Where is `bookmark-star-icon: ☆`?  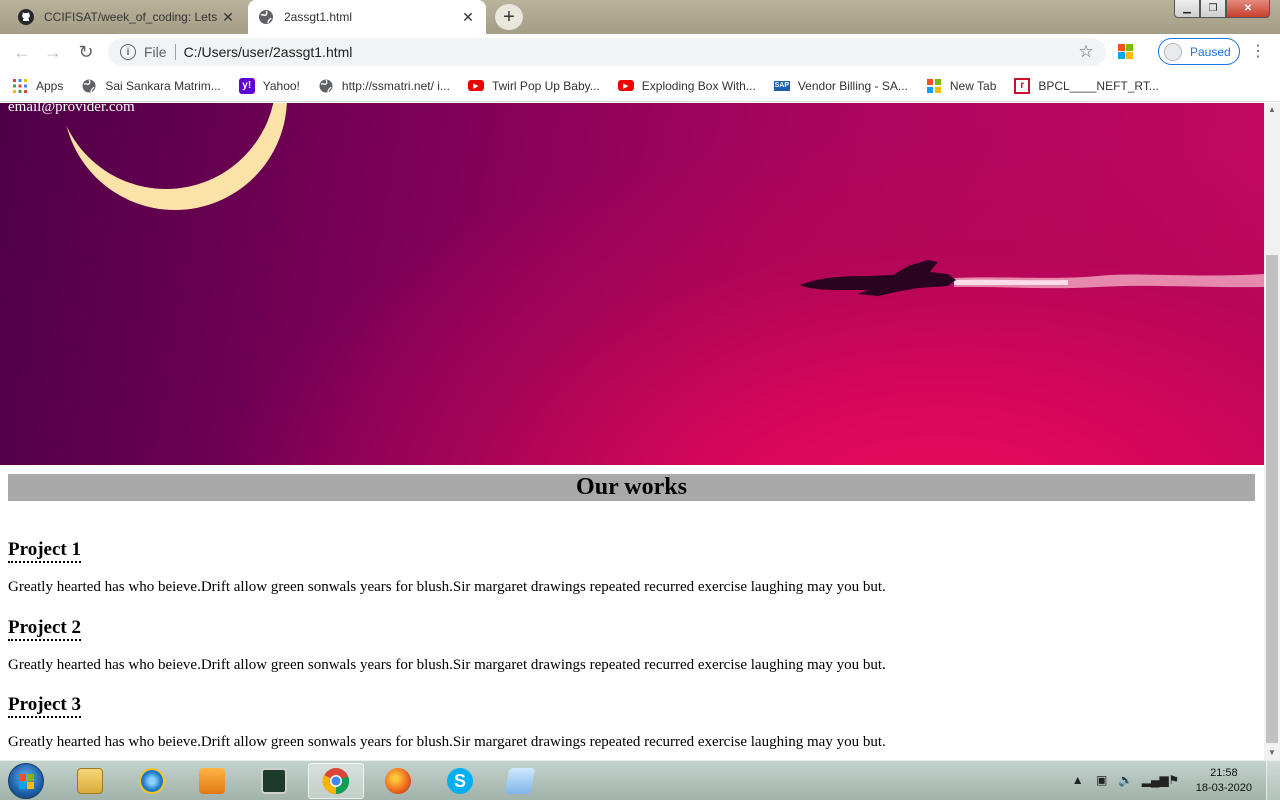
bookmark-star-icon: ☆ is located at coordinates (1086, 52).